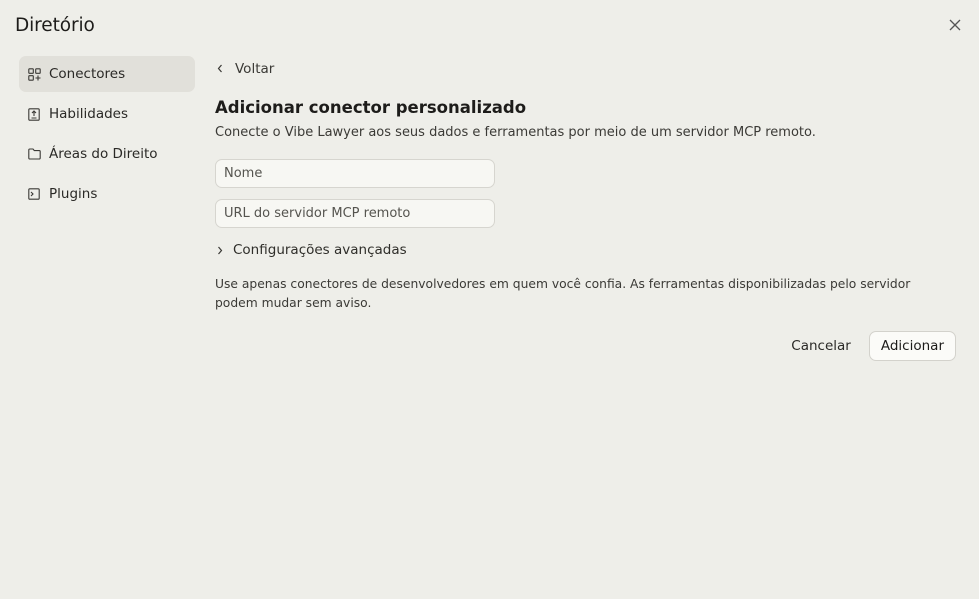  Describe the element at coordinates (355, 213) in the screenshot. I see `server-url-input` at that location.